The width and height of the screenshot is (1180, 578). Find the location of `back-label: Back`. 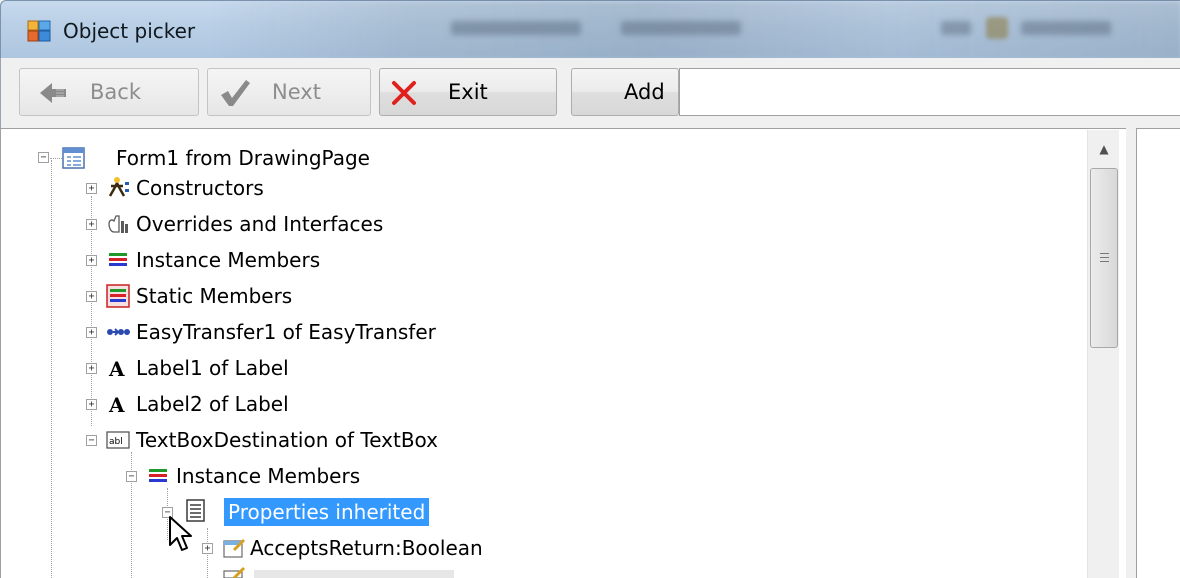

back-label: Back is located at coordinates (115, 92).